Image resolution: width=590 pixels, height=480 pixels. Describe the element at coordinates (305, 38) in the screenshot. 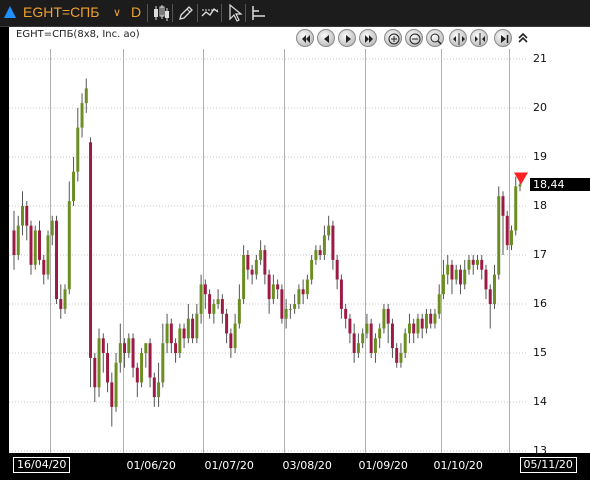

I see `first-icon` at that location.